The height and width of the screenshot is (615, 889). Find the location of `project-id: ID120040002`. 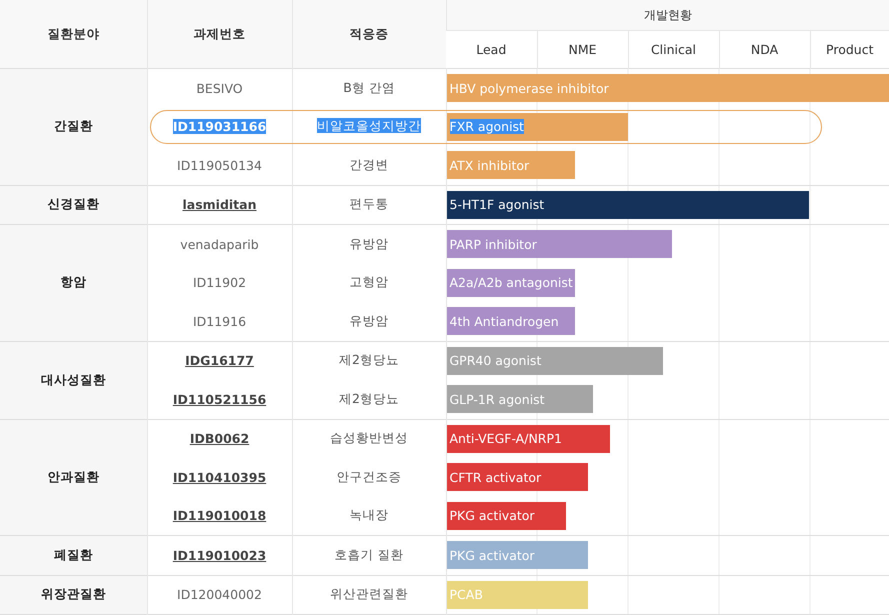

project-id: ID120040002 is located at coordinates (219, 594).